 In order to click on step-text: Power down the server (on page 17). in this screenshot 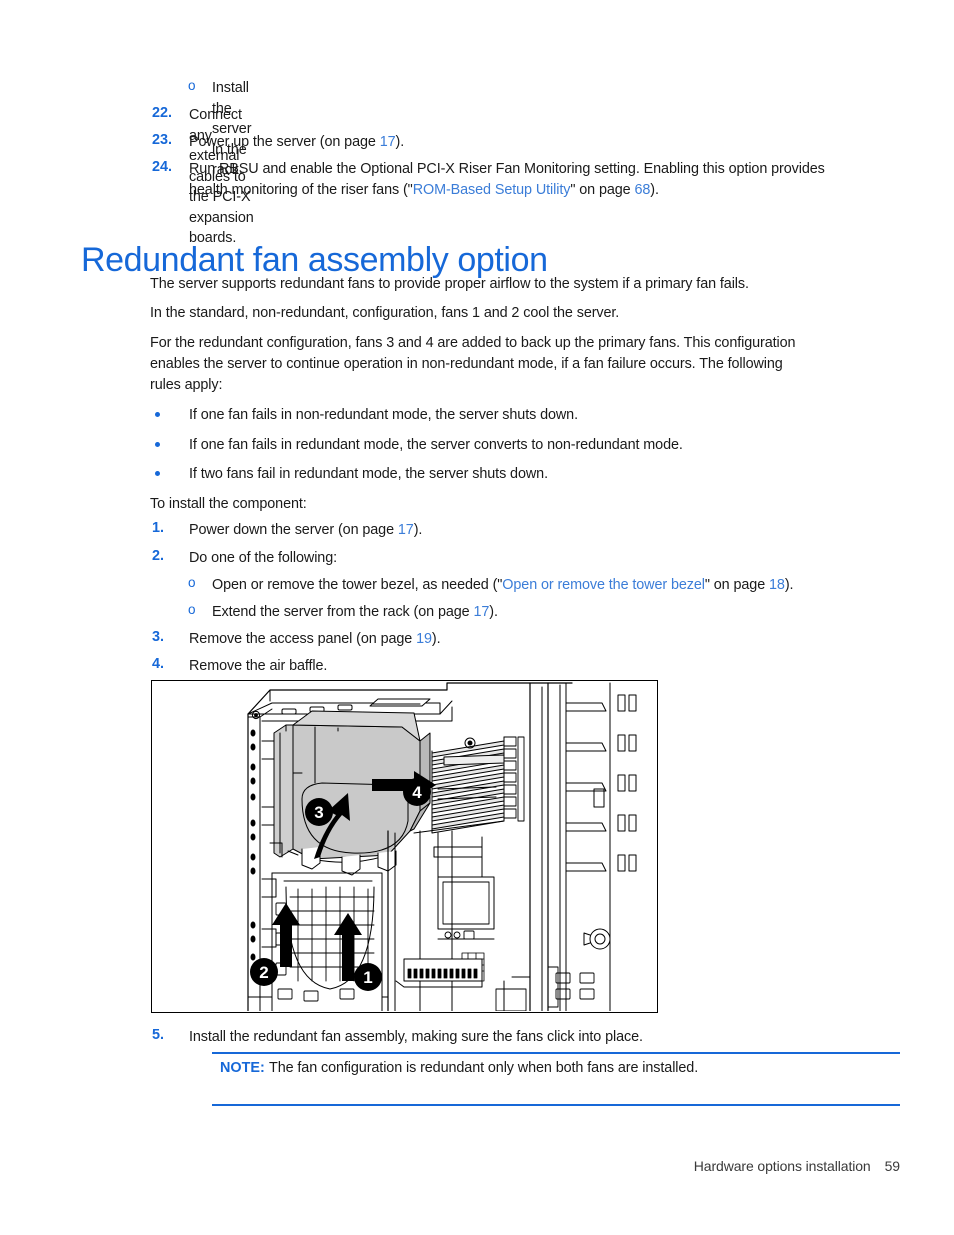, I will do `click(305, 530)`.